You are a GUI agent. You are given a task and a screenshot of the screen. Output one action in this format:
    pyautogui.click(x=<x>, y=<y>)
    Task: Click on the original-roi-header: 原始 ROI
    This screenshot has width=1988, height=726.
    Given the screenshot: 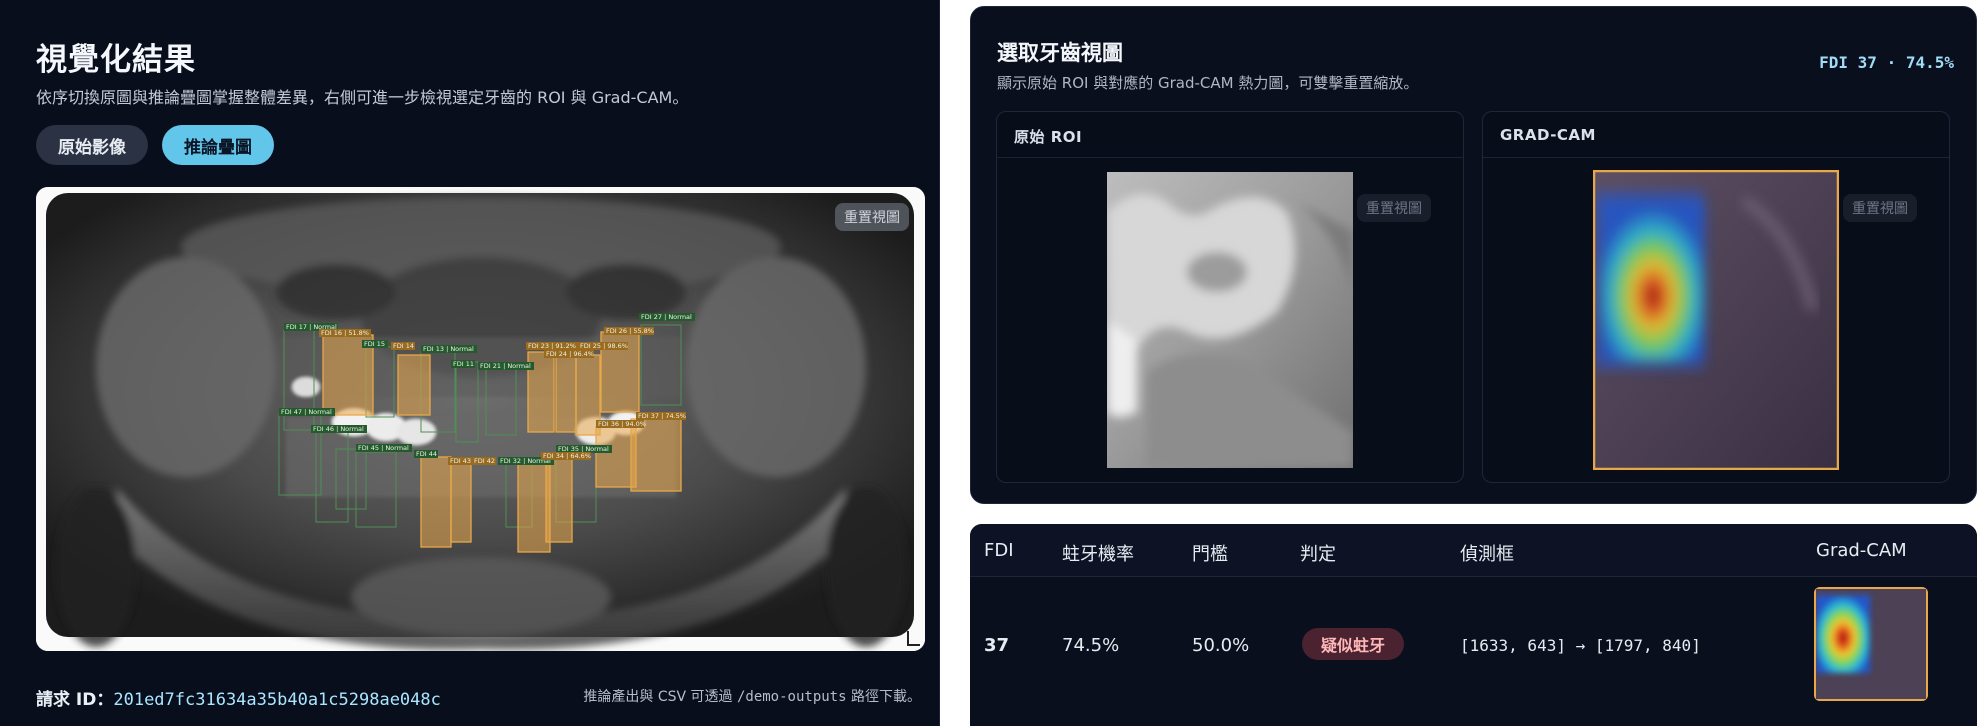 What is the action you would take?
    pyautogui.click(x=1230, y=135)
    